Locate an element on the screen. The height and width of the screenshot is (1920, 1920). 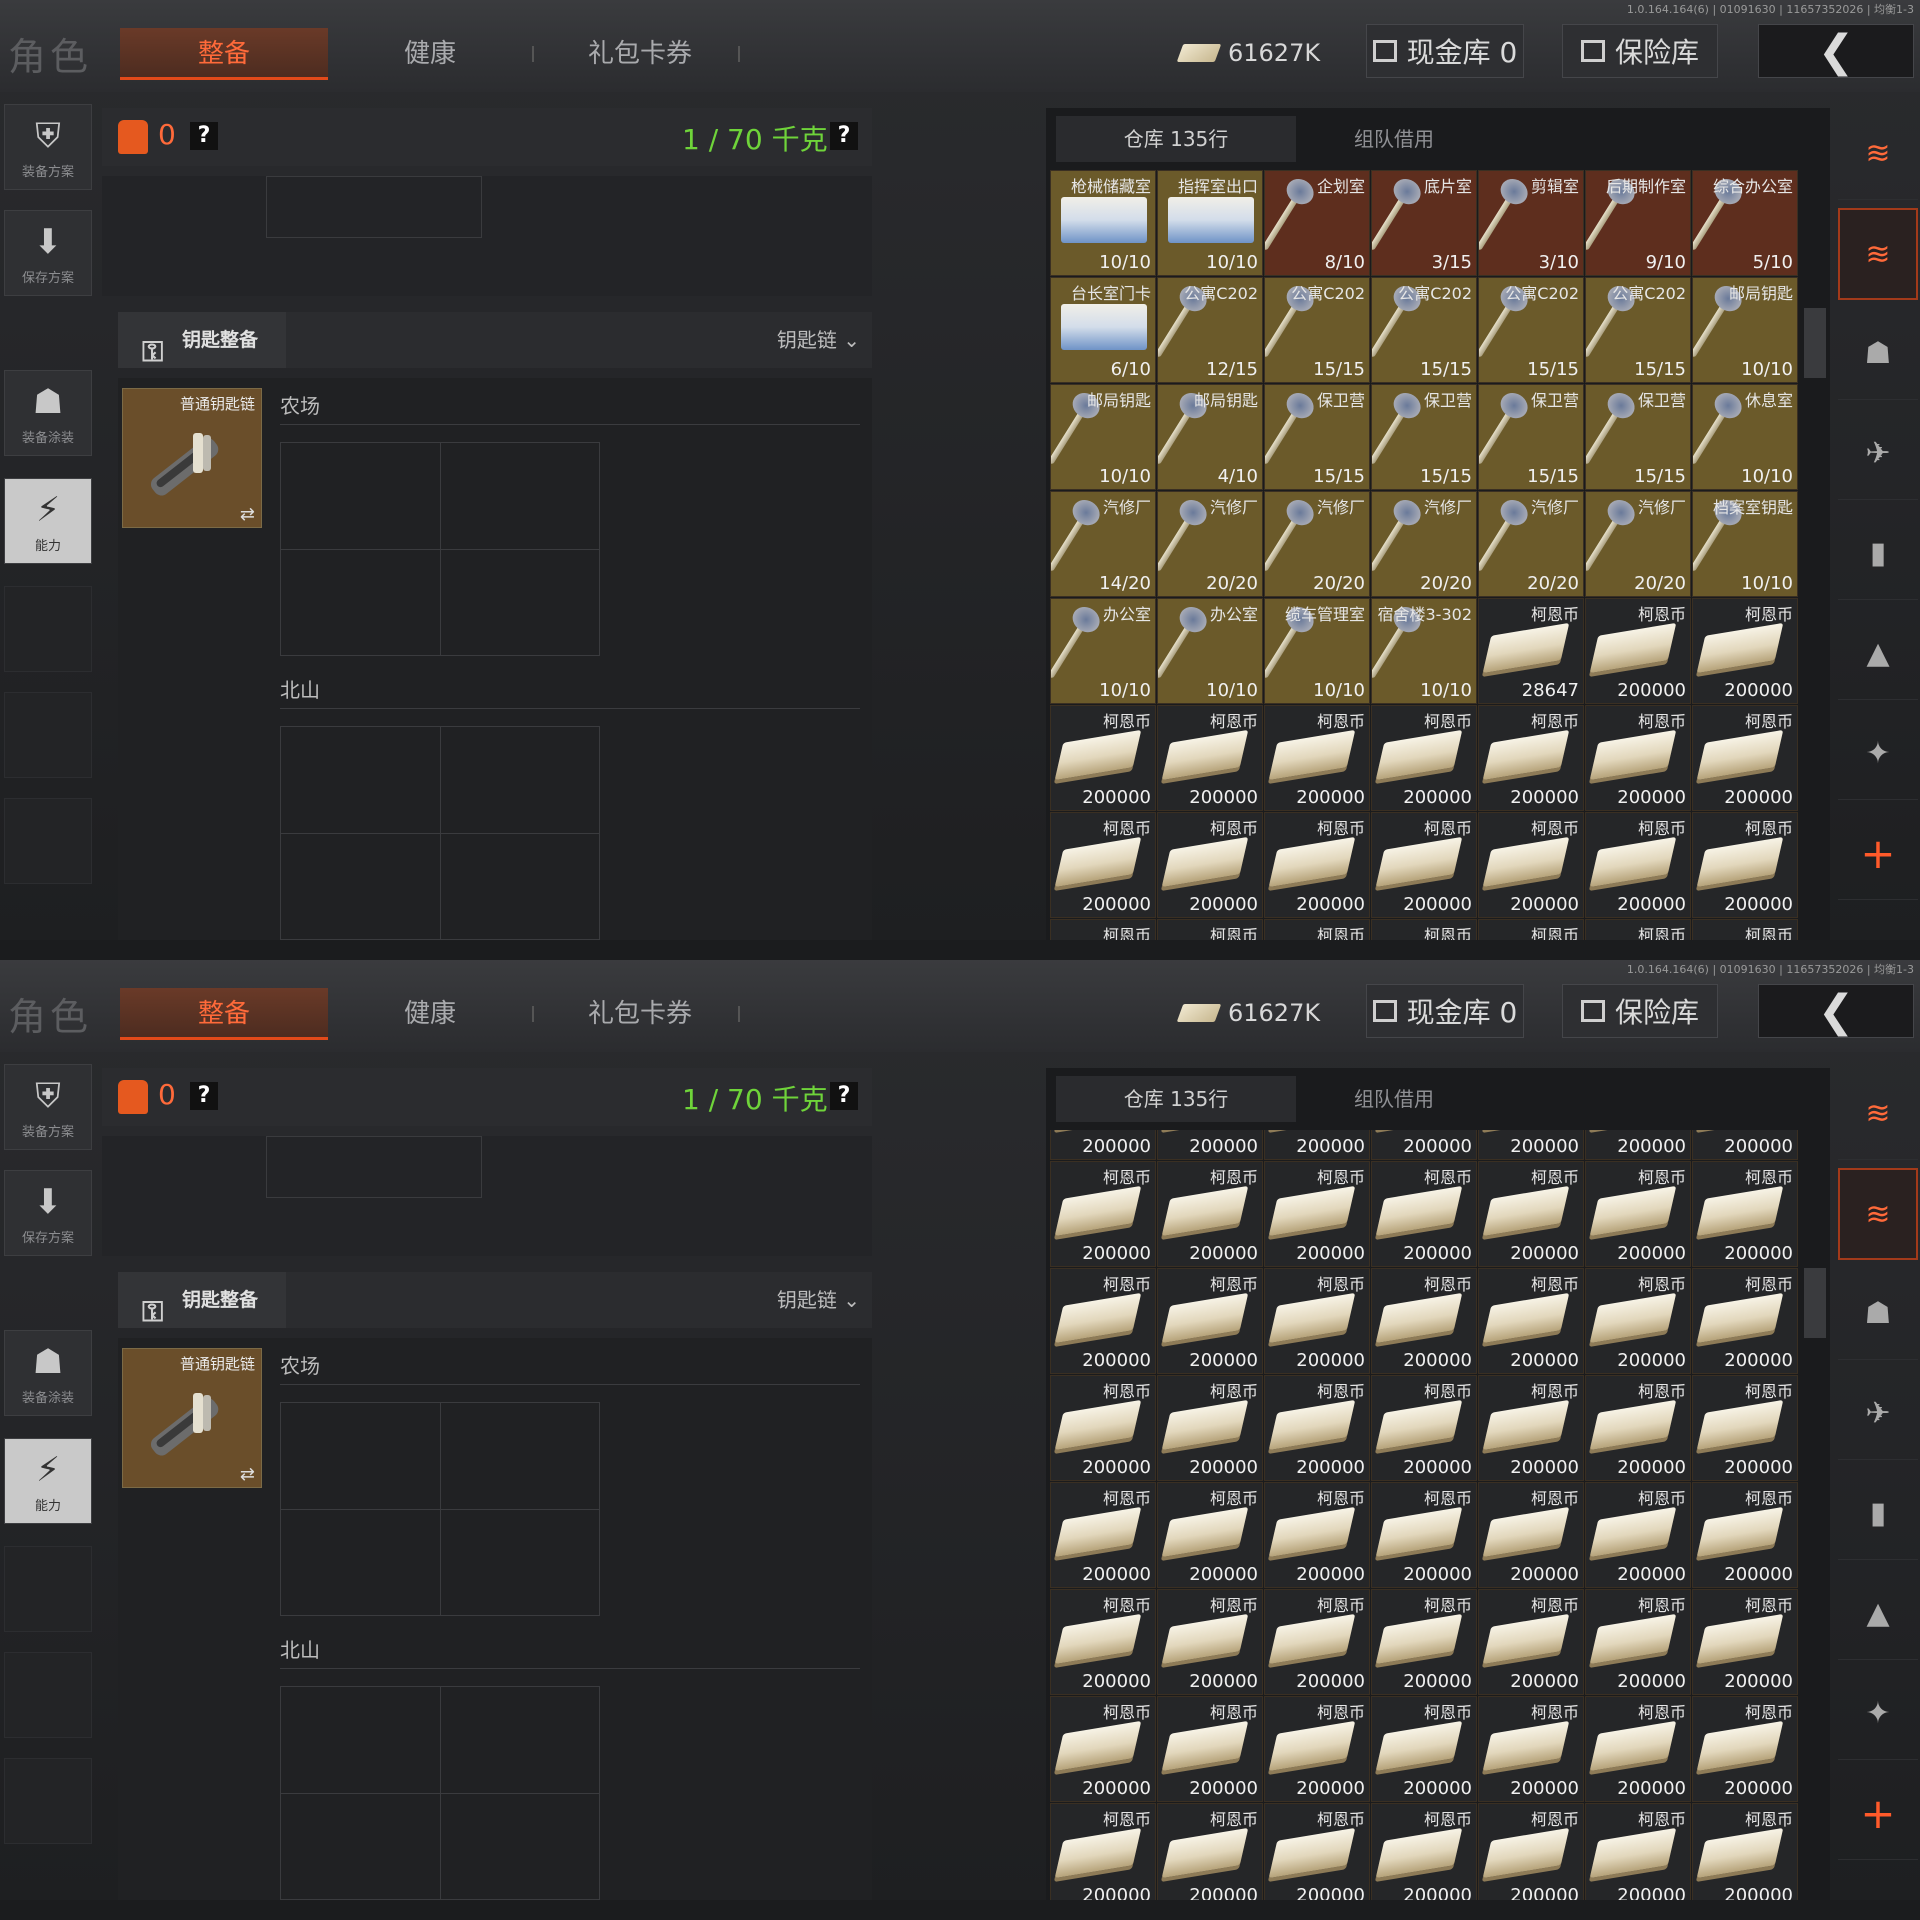
tab-gift-vouchers: 礼包卡券 is located at coordinates (640, 54).